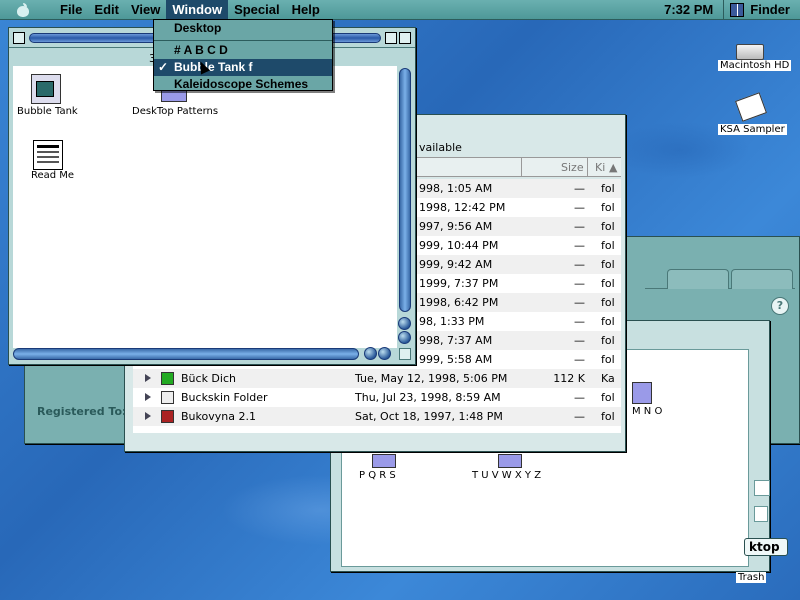  What do you see at coordinates (404, 337) in the screenshot?
I see `scroll-down-arrow` at bounding box center [404, 337].